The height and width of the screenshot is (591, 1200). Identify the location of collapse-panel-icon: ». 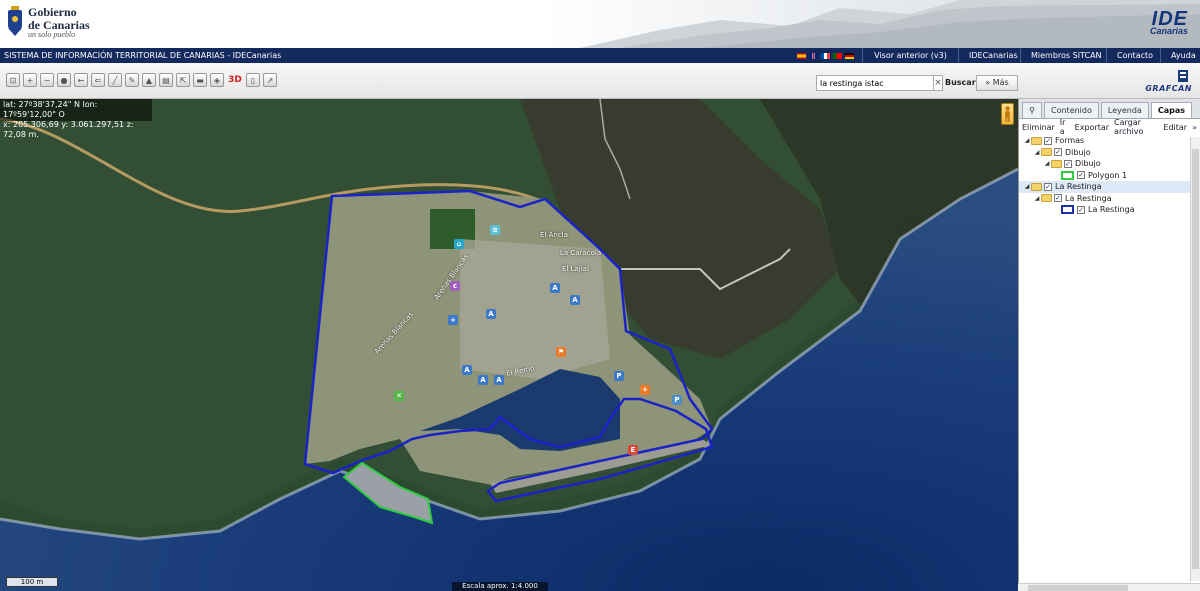
(1194, 127).